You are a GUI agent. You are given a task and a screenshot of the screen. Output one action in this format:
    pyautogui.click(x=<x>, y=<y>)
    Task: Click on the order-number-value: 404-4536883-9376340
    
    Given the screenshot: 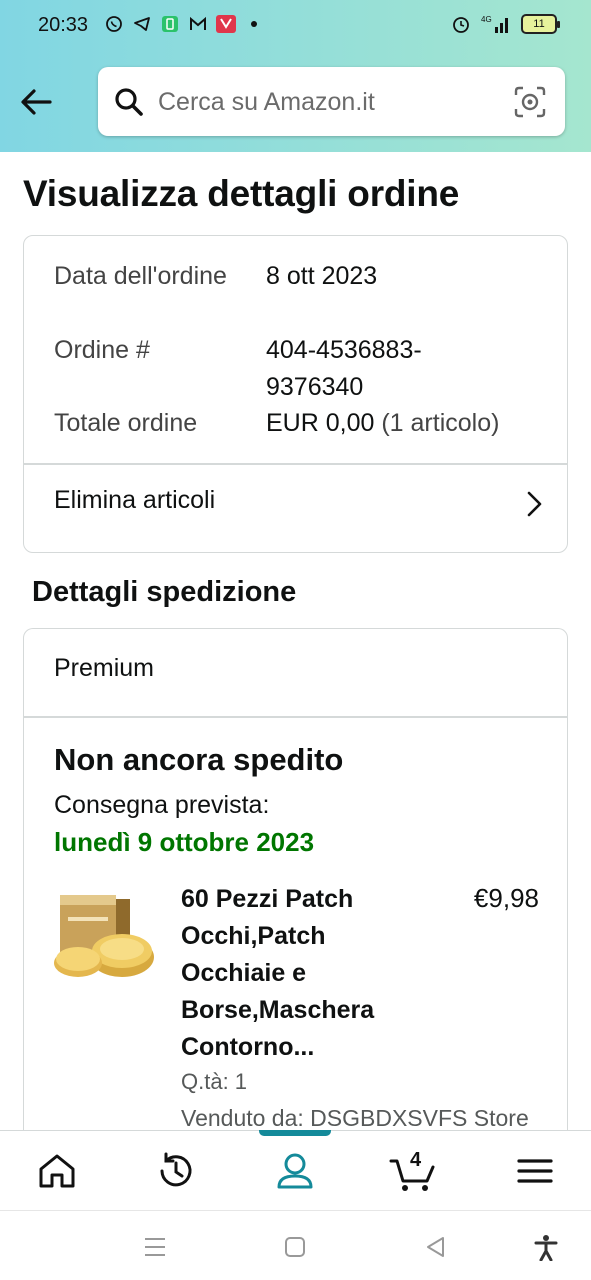 What is the action you would take?
    pyautogui.click(x=344, y=368)
    